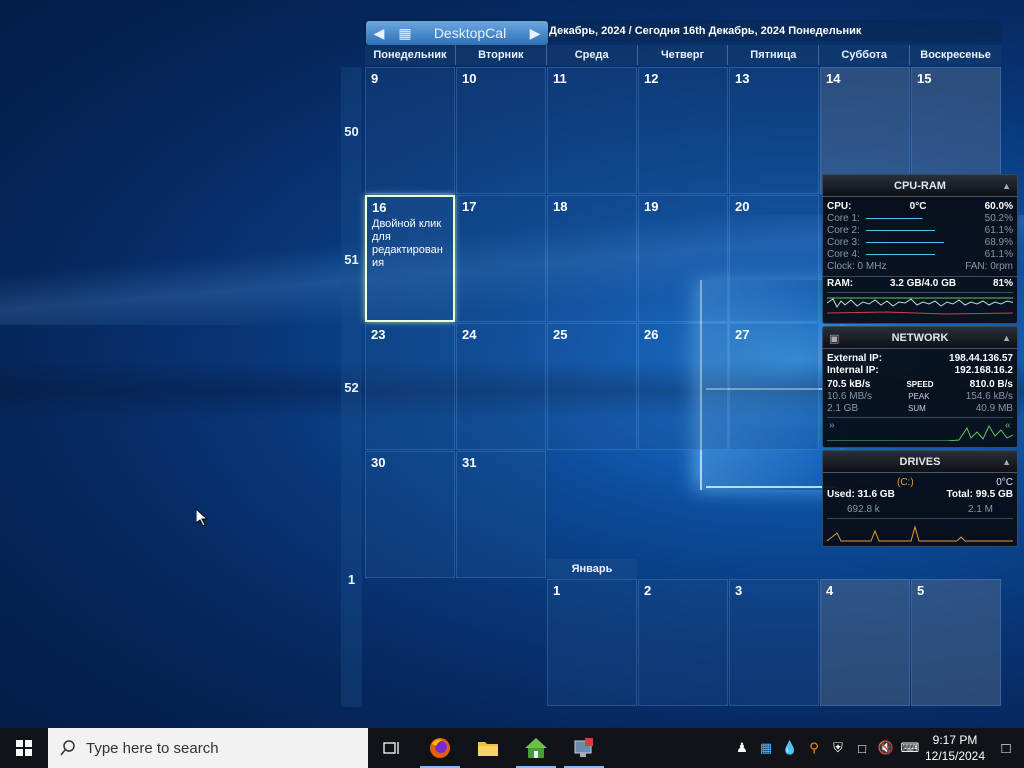  I want to click on day-cell: 31, so click(501, 514).